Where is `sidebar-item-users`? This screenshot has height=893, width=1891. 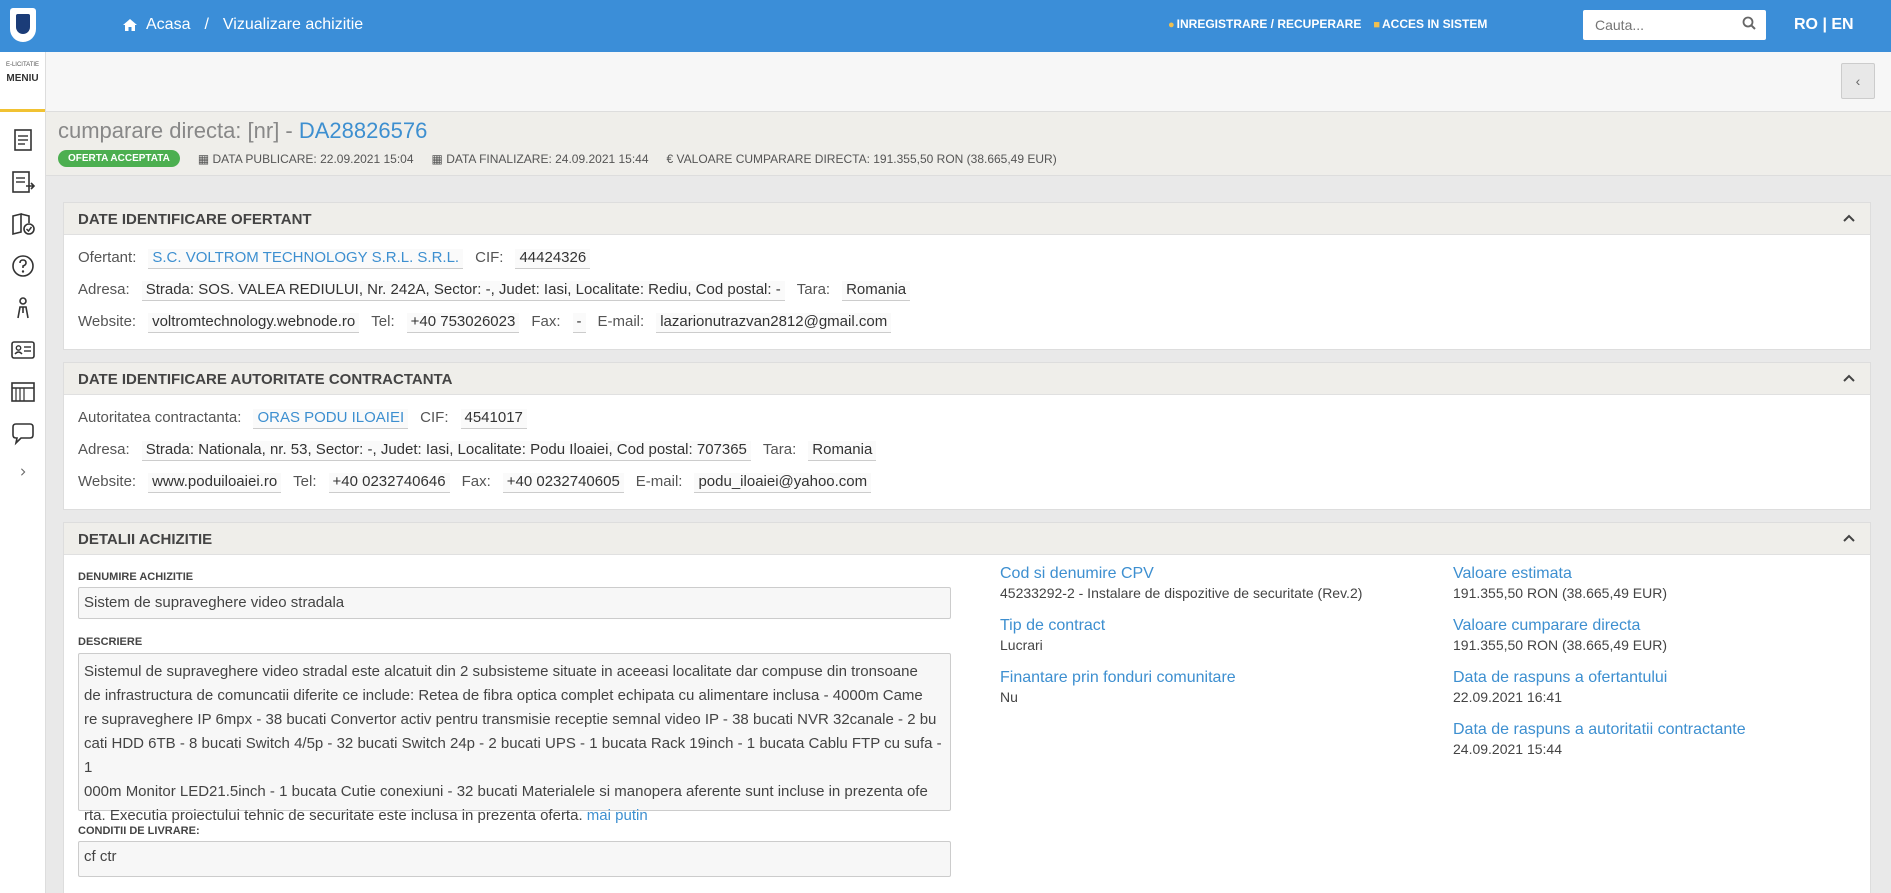
sidebar-item-users is located at coordinates (22, 308).